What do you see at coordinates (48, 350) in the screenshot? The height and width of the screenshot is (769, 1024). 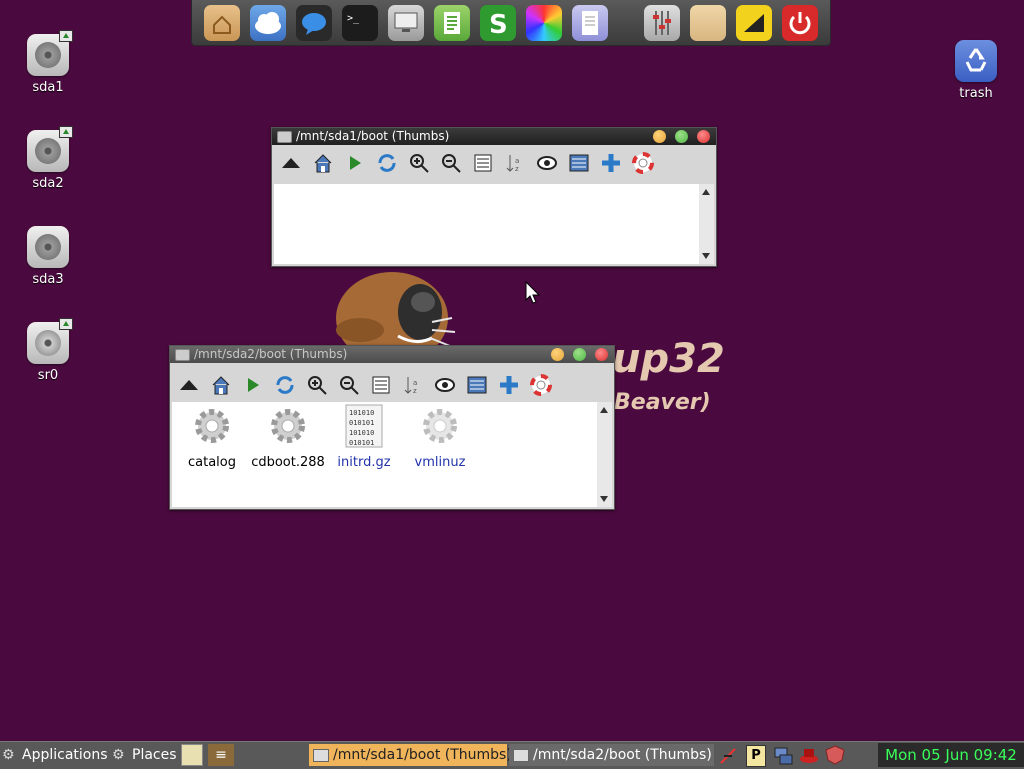 I see `desktop-icon-sr0: sr0` at bounding box center [48, 350].